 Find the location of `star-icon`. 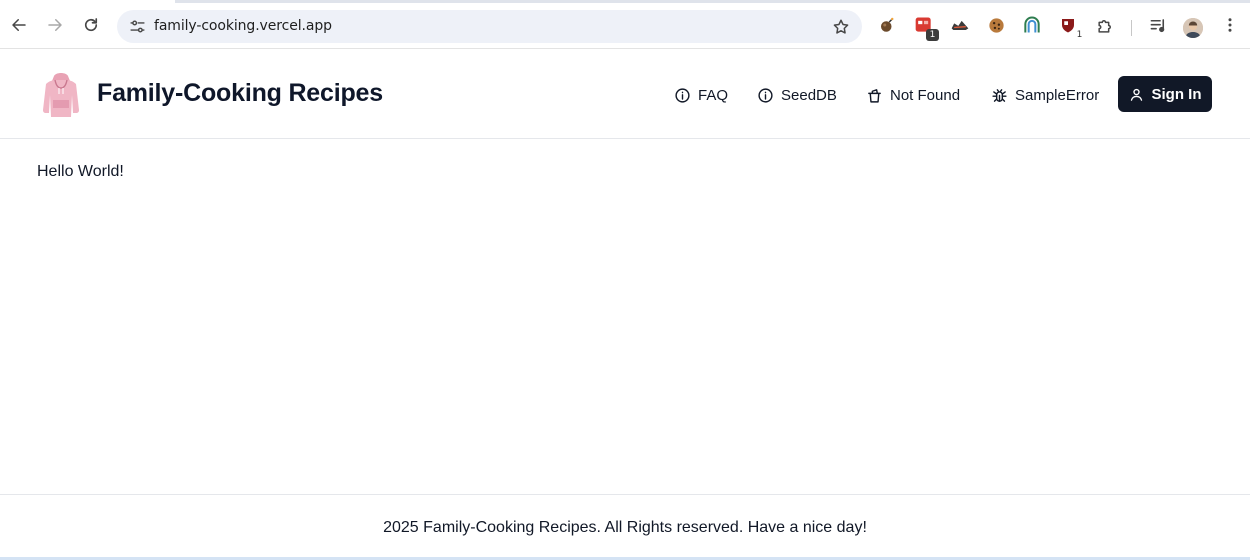

star-icon is located at coordinates (840, 26).